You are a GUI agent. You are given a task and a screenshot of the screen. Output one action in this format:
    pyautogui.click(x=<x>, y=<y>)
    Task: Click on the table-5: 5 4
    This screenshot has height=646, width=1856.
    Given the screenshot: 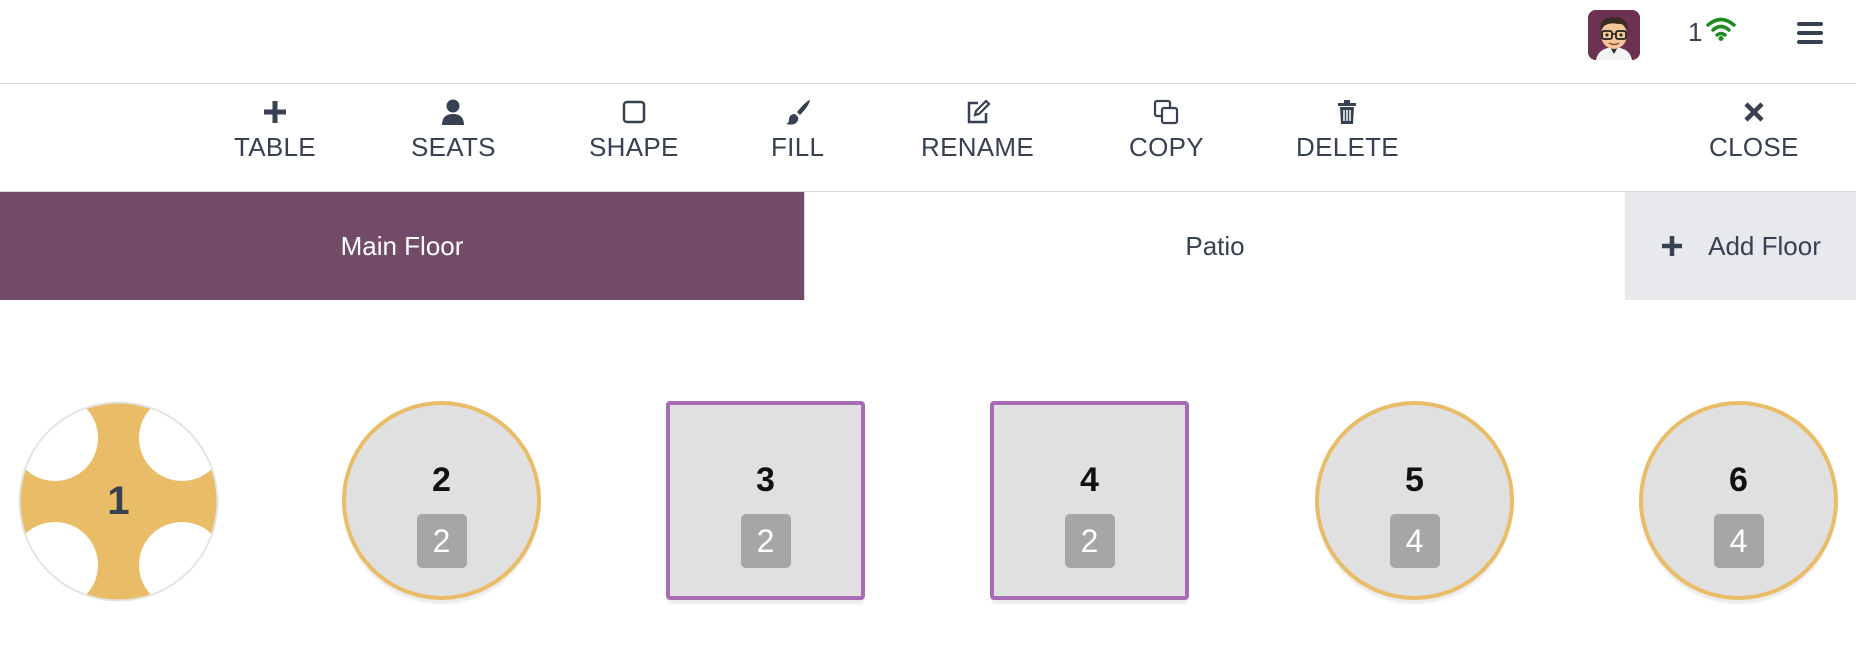 What is the action you would take?
    pyautogui.click(x=1414, y=500)
    